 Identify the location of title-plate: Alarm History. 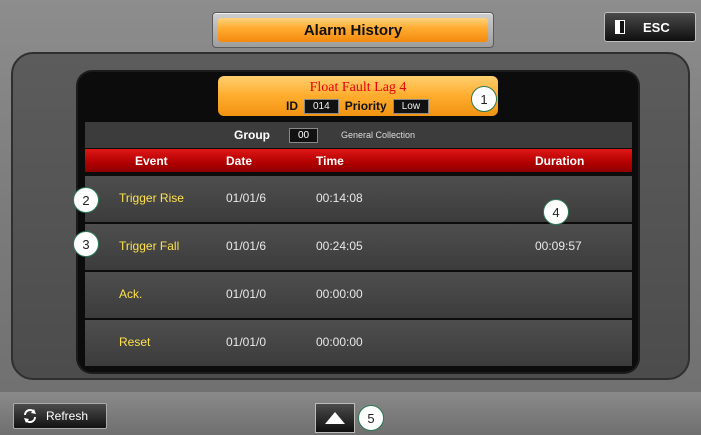
(353, 30).